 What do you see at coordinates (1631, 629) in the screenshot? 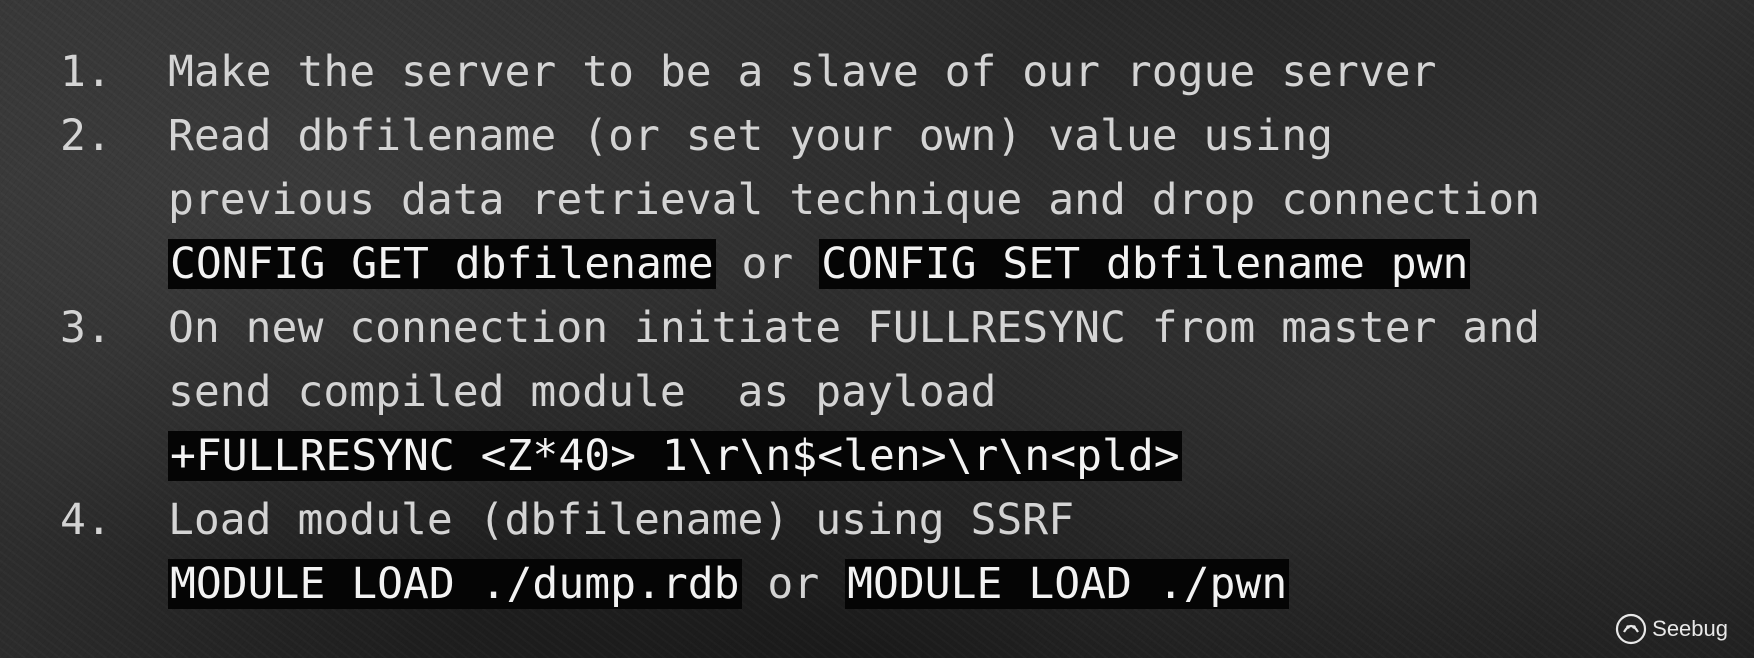
I see `seebug-logo-icon` at bounding box center [1631, 629].